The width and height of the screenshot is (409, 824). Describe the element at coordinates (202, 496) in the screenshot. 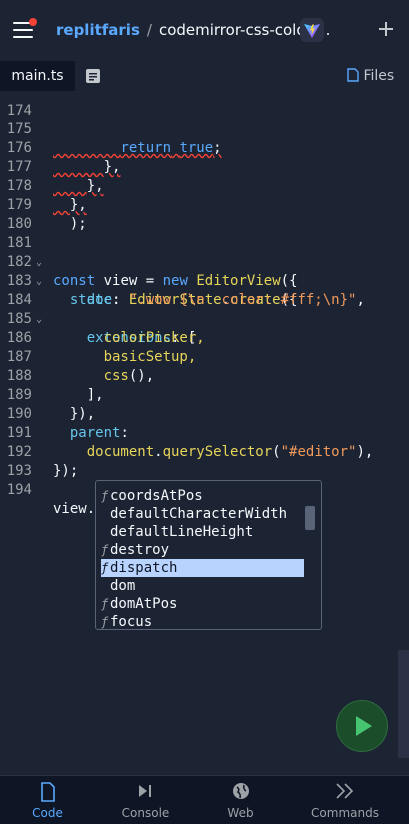

I see `autocomplete-item: ƒ coordsAtPos` at that location.